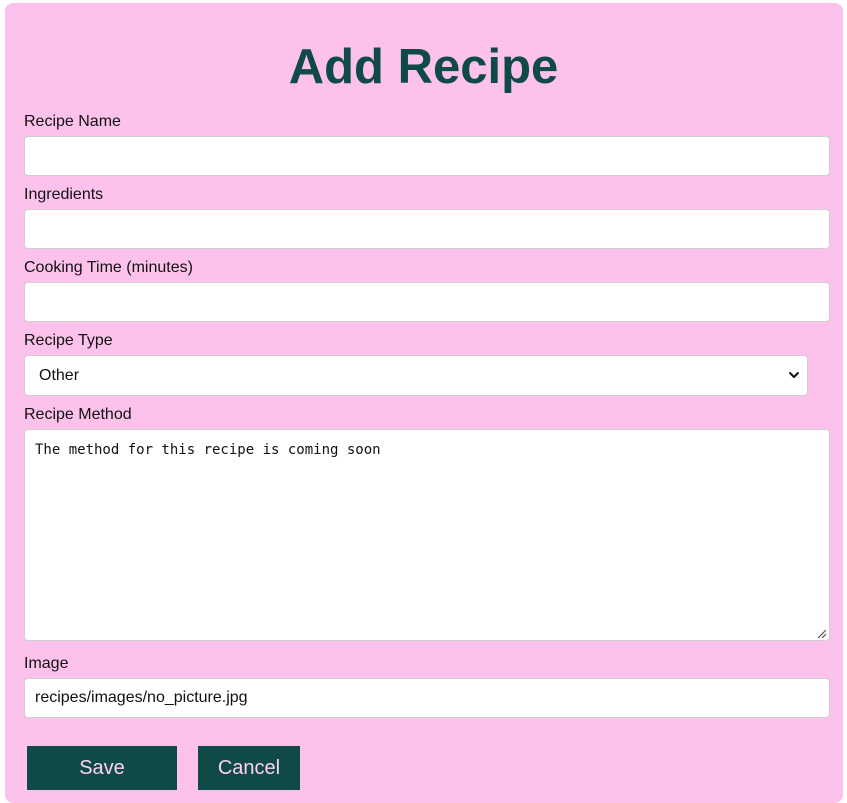 The width and height of the screenshot is (847, 803). I want to click on image-label: Image, so click(46, 663).